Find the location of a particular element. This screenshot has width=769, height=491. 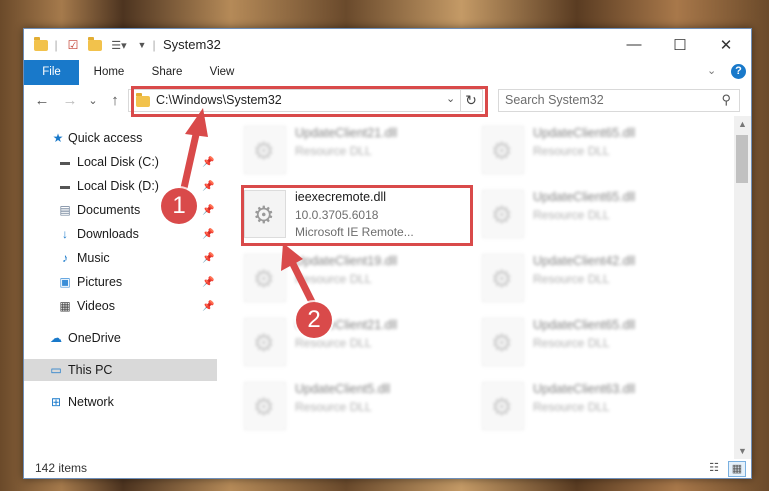

sidebar-item-label: Videos is located at coordinates (96, 306).